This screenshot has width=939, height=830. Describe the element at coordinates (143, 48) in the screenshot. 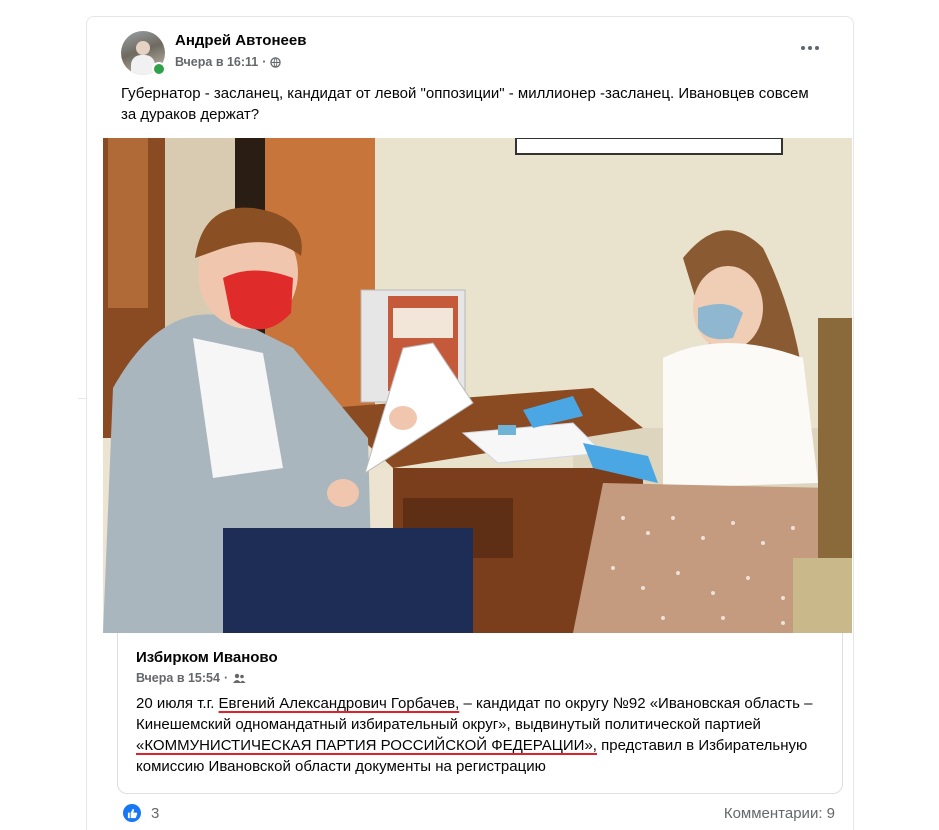

I see `avatar-face` at that location.